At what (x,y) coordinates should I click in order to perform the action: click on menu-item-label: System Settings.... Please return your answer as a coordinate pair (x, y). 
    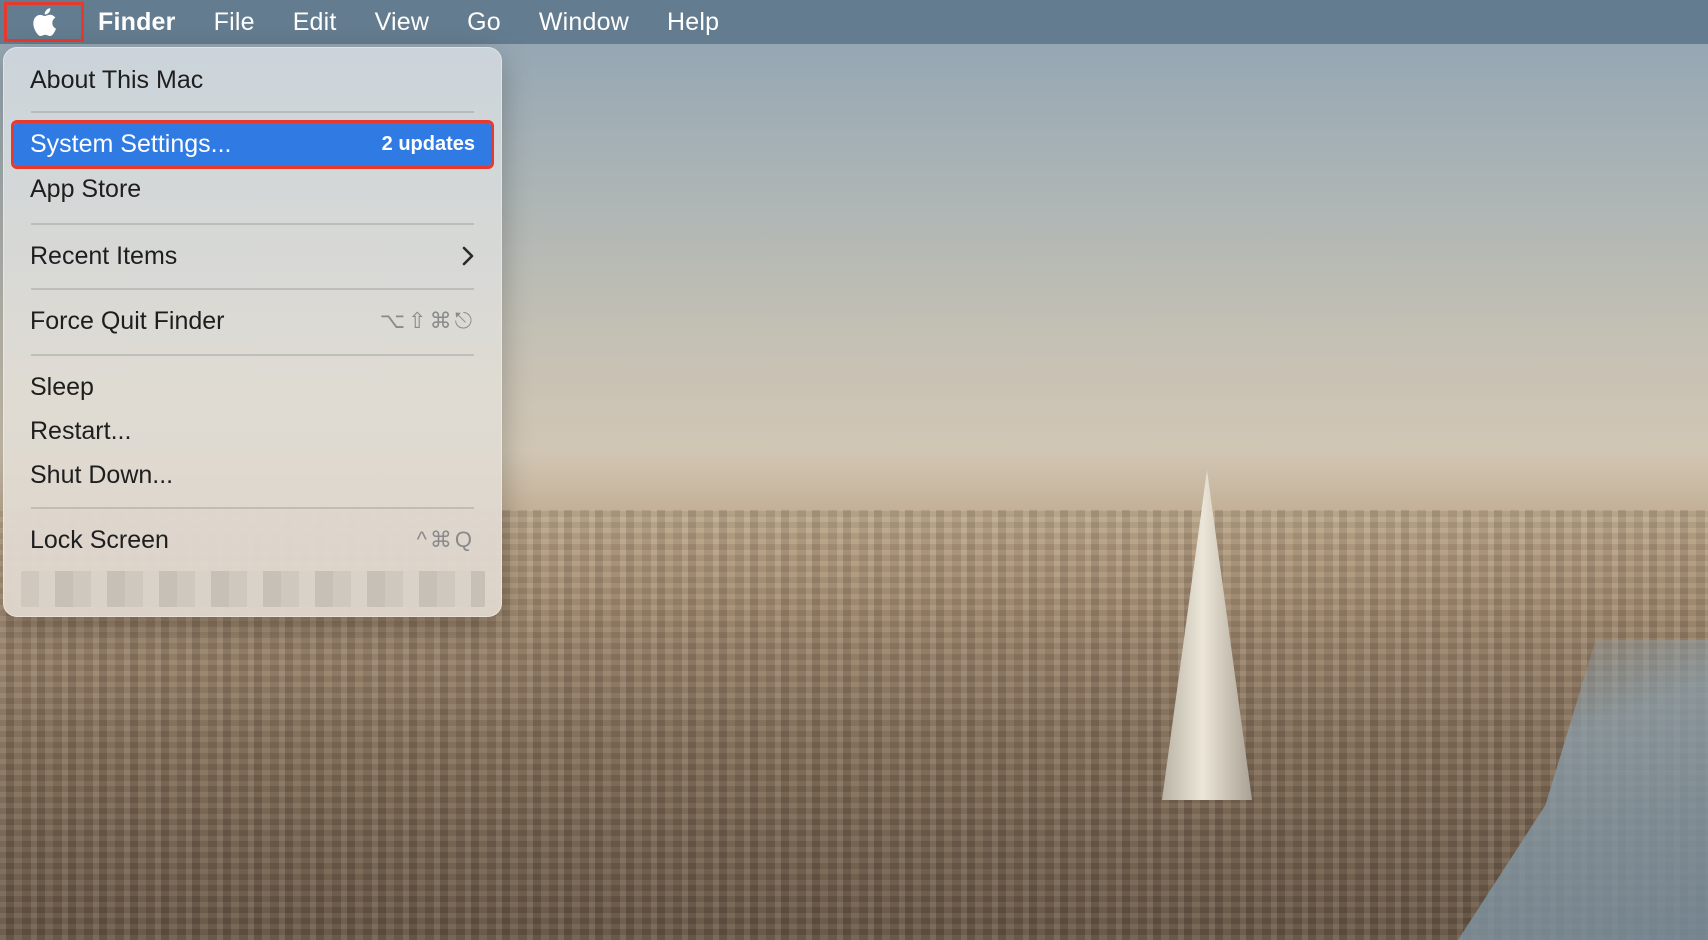
    Looking at the image, I should click on (131, 144).